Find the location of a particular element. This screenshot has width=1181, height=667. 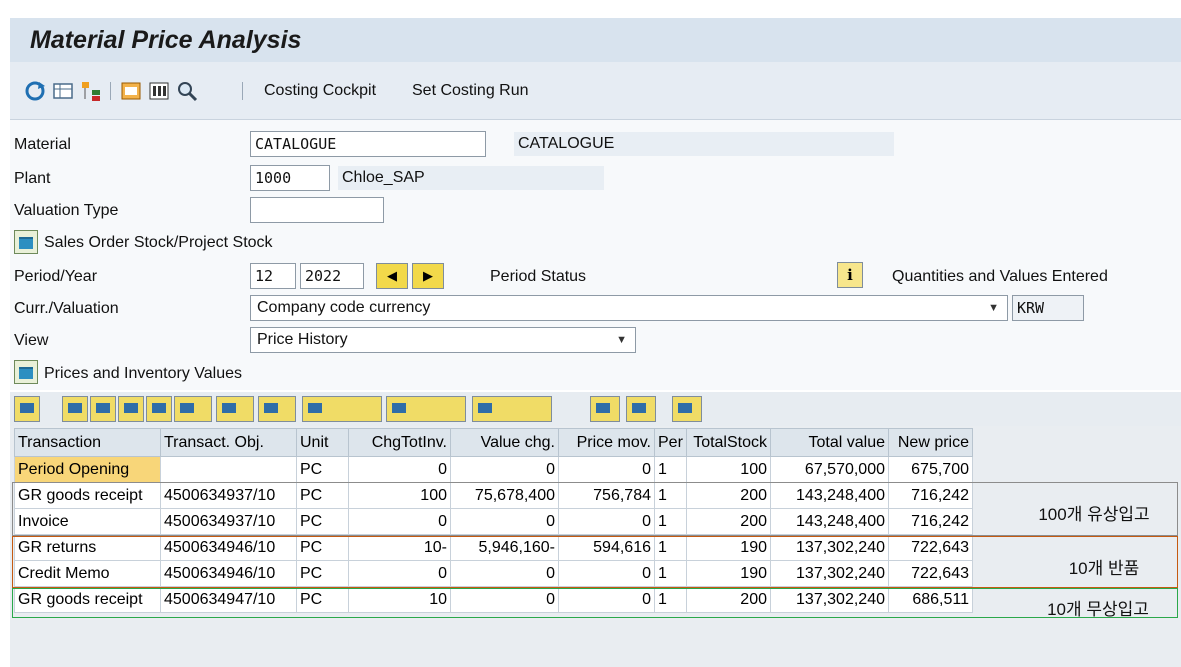

table-icon is located at coordinates (63, 91).